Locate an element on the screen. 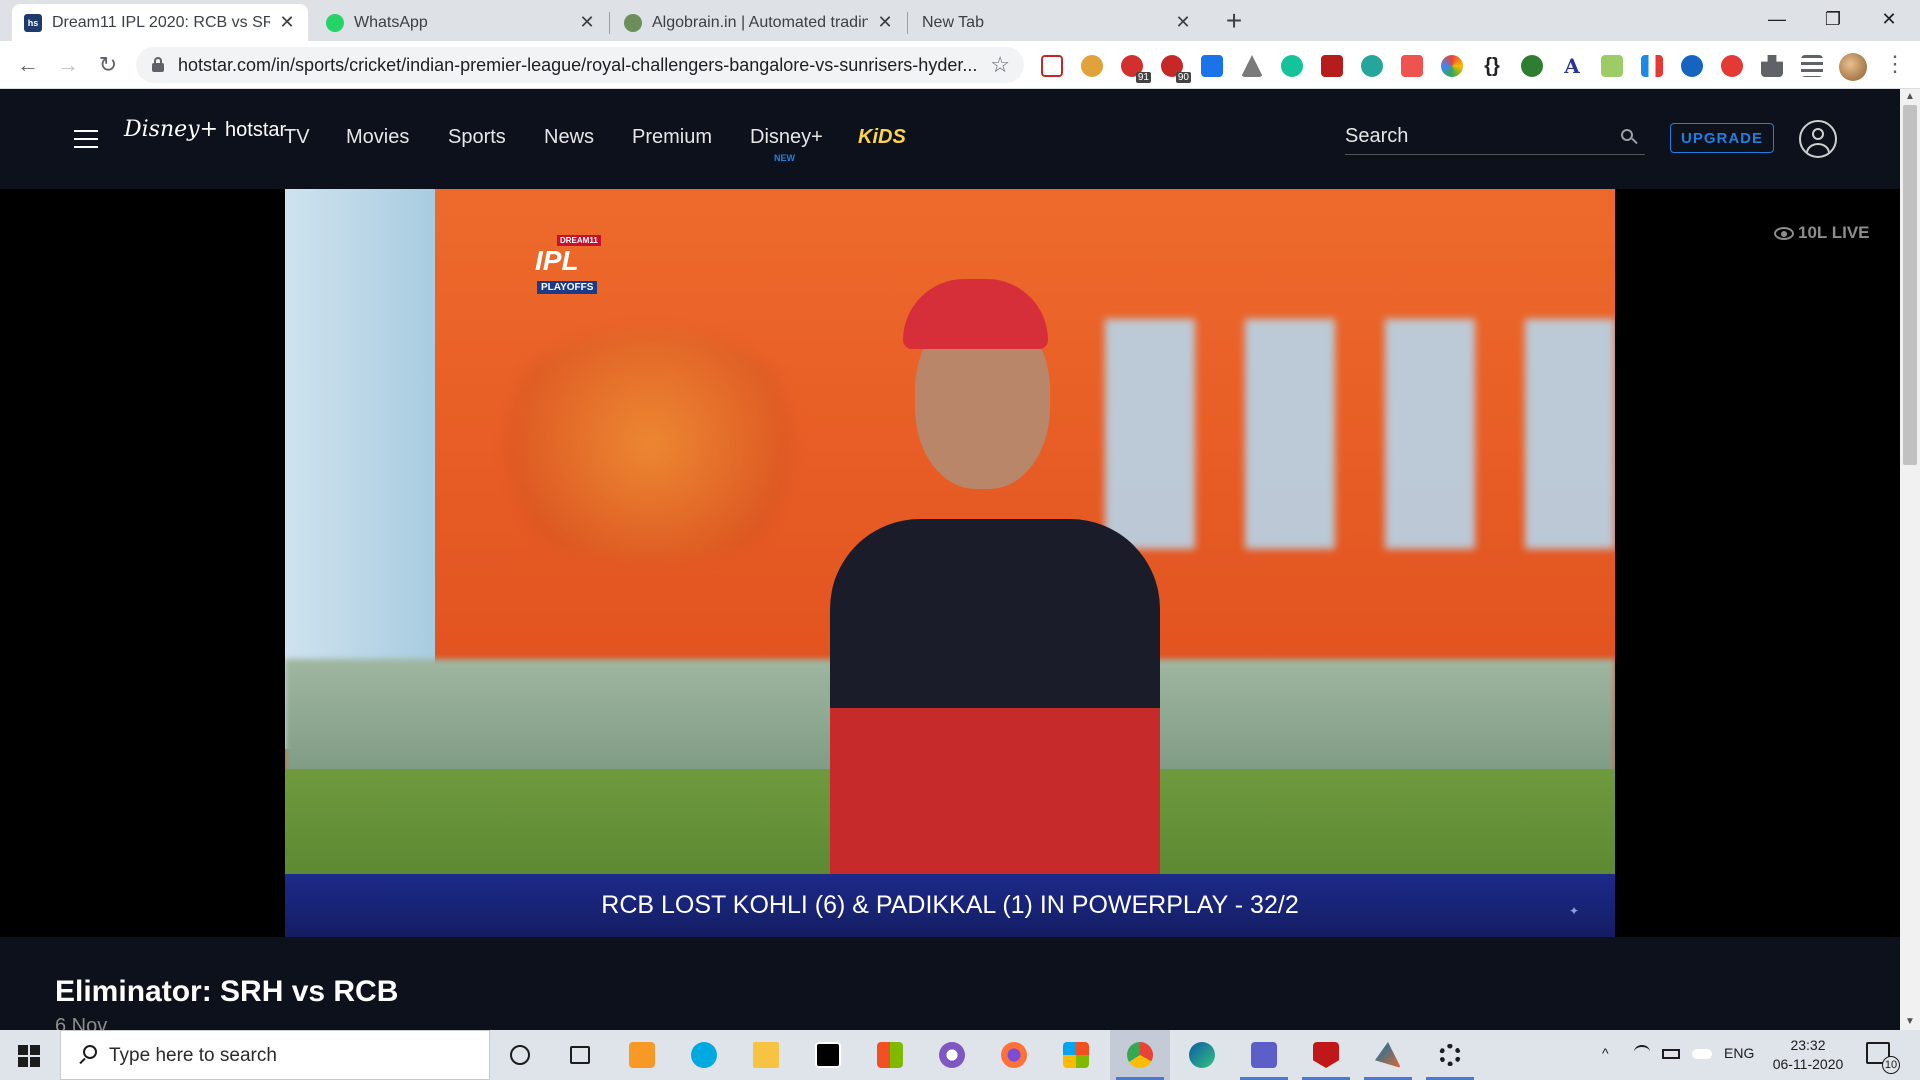  match-title: Eliminator: SRH vs RCB is located at coordinates (227, 991).